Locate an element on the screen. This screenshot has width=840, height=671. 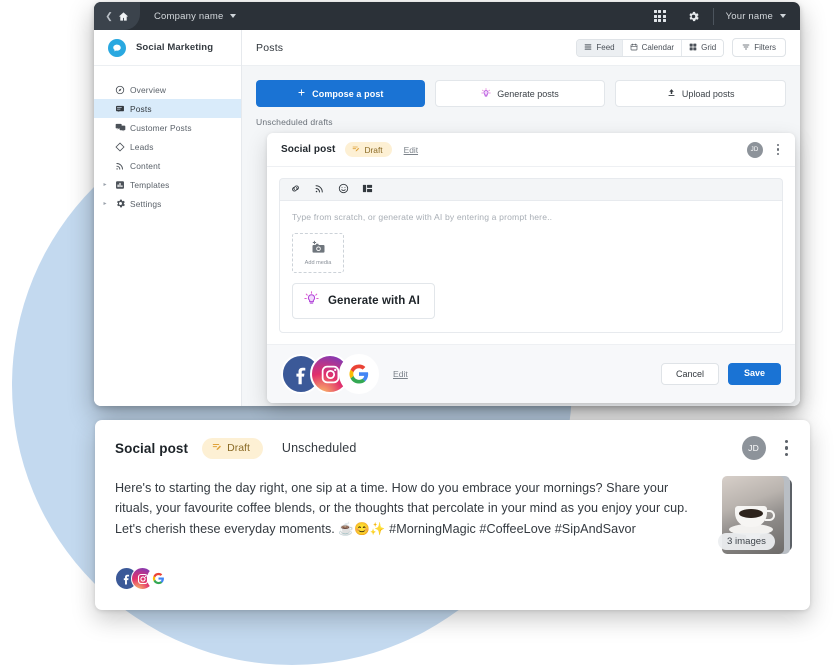
sidebar-item-label: Customer Posts is located at coordinates (161, 127).